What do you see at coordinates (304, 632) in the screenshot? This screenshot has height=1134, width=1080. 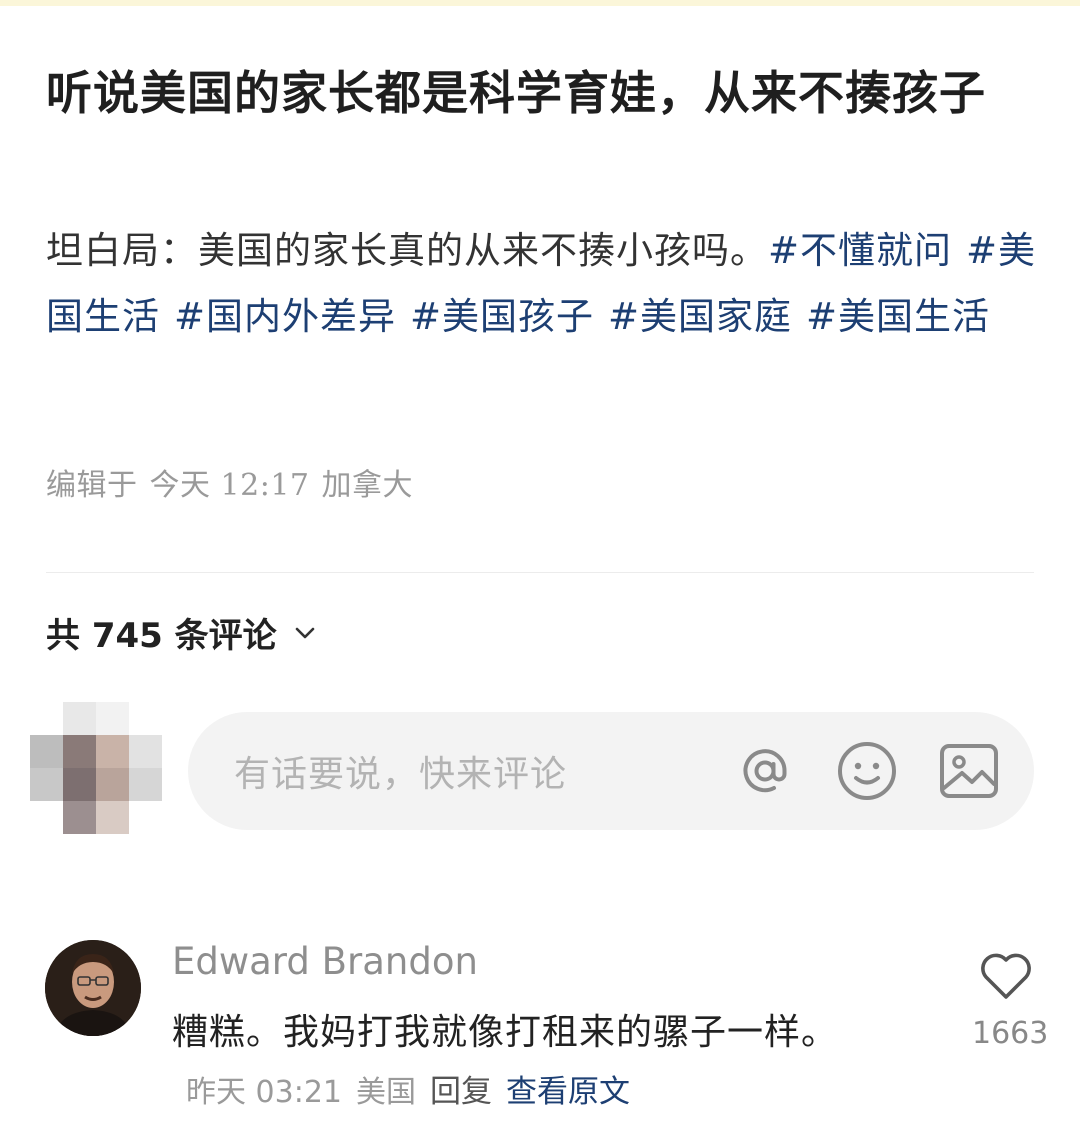 I see `chevron-down-icon` at bounding box center [304, 632].